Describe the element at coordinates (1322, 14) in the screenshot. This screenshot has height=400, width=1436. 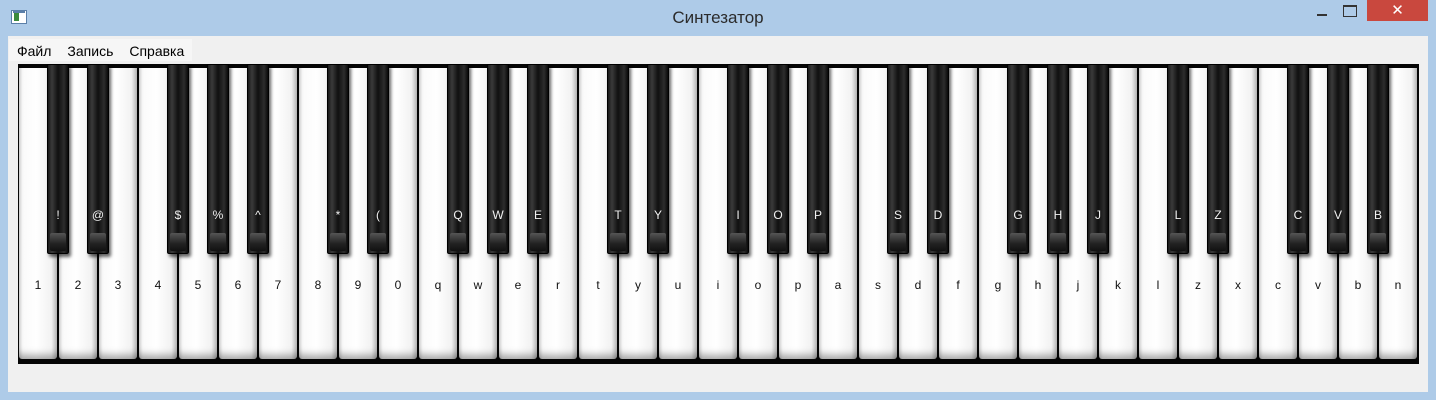
I see `minimize-icon` at that location.